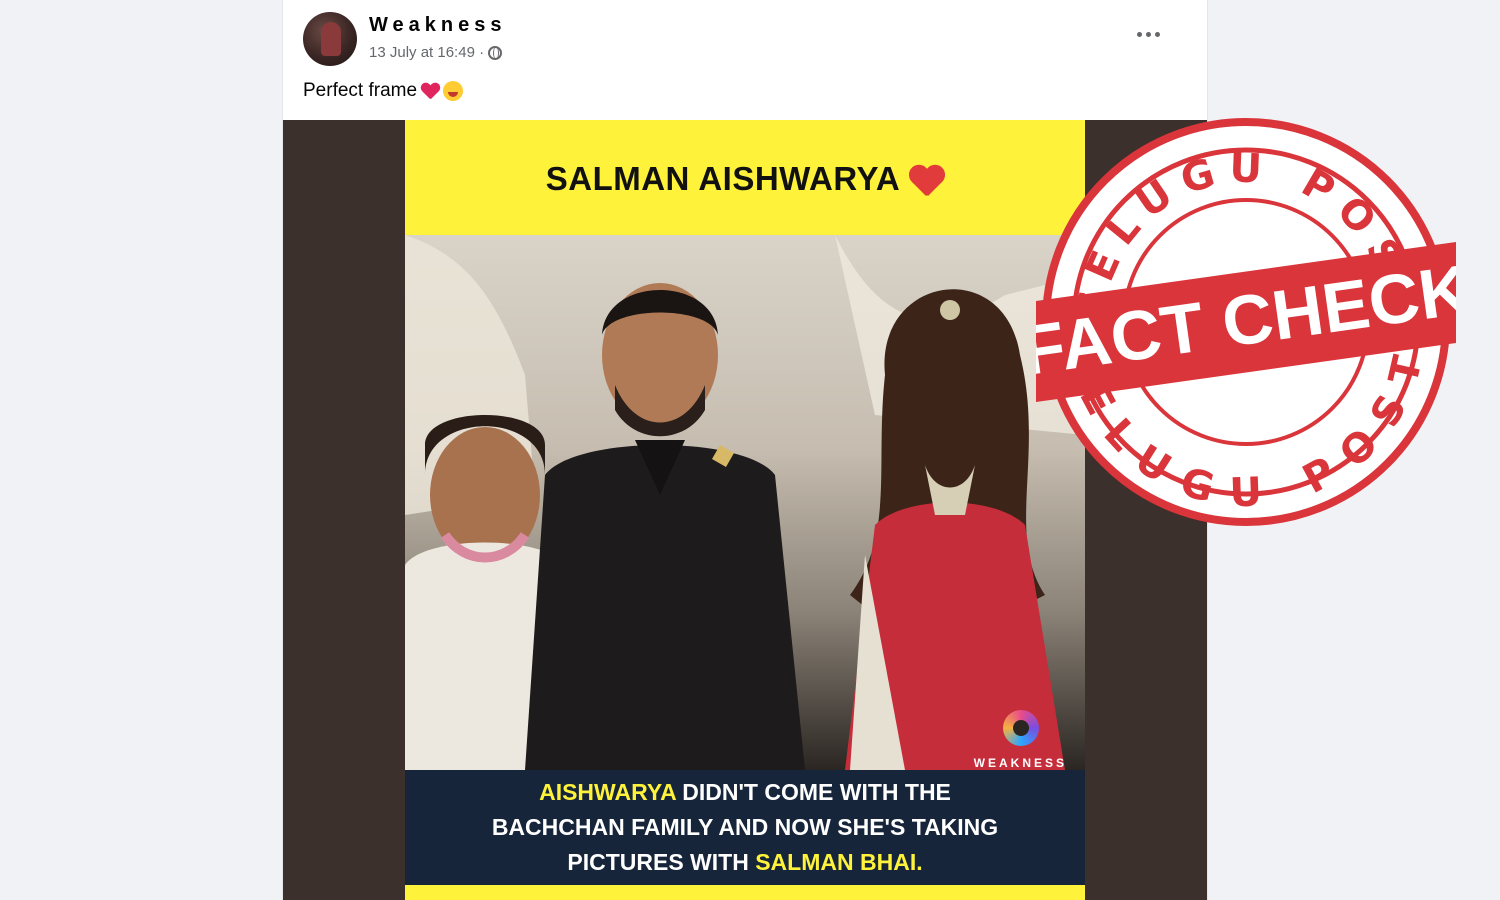 The height and width of the screenshot is (900, 1500). I want to click on author-avatar, so click(330, 39).